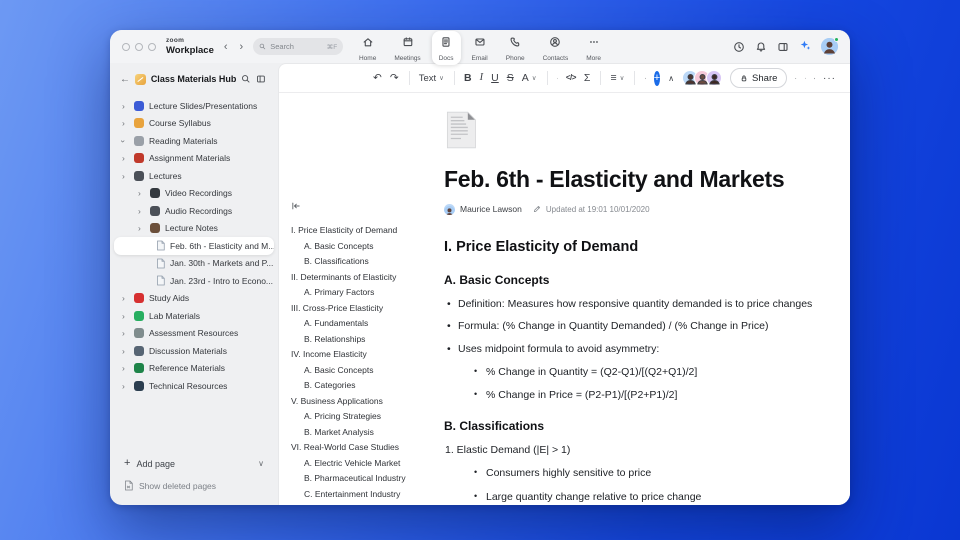  What do you see at coordinates (394, 78) in the screenshot?
I see `redo-icon: ↷` at bounding box center [394, 78].